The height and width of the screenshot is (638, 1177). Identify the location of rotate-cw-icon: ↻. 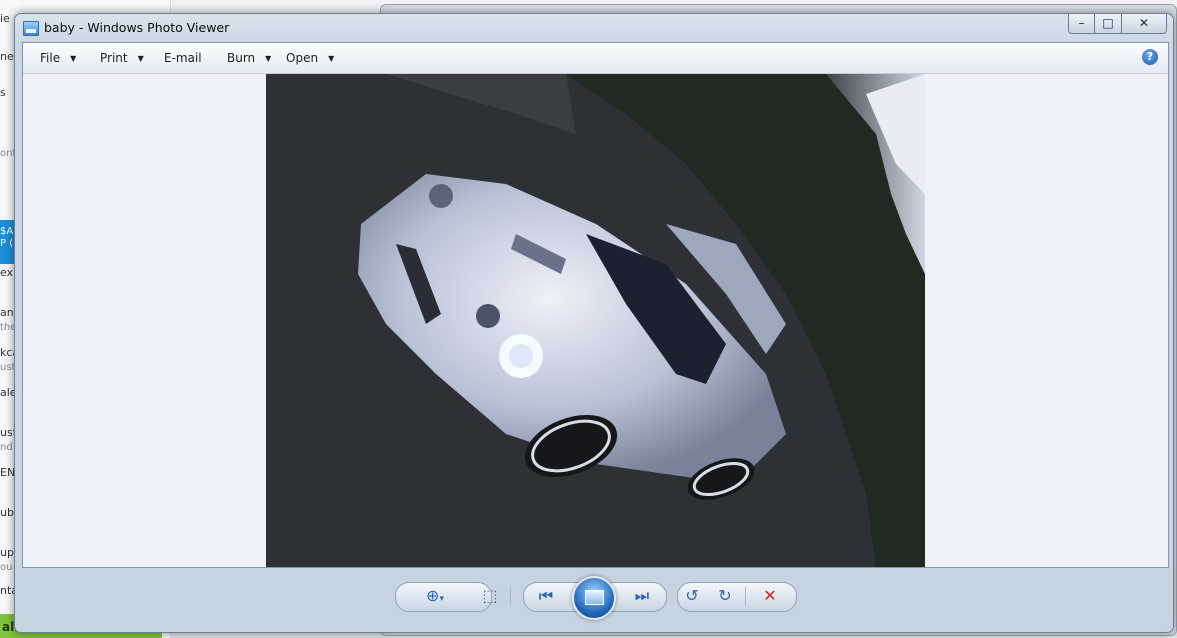
(725, 595).